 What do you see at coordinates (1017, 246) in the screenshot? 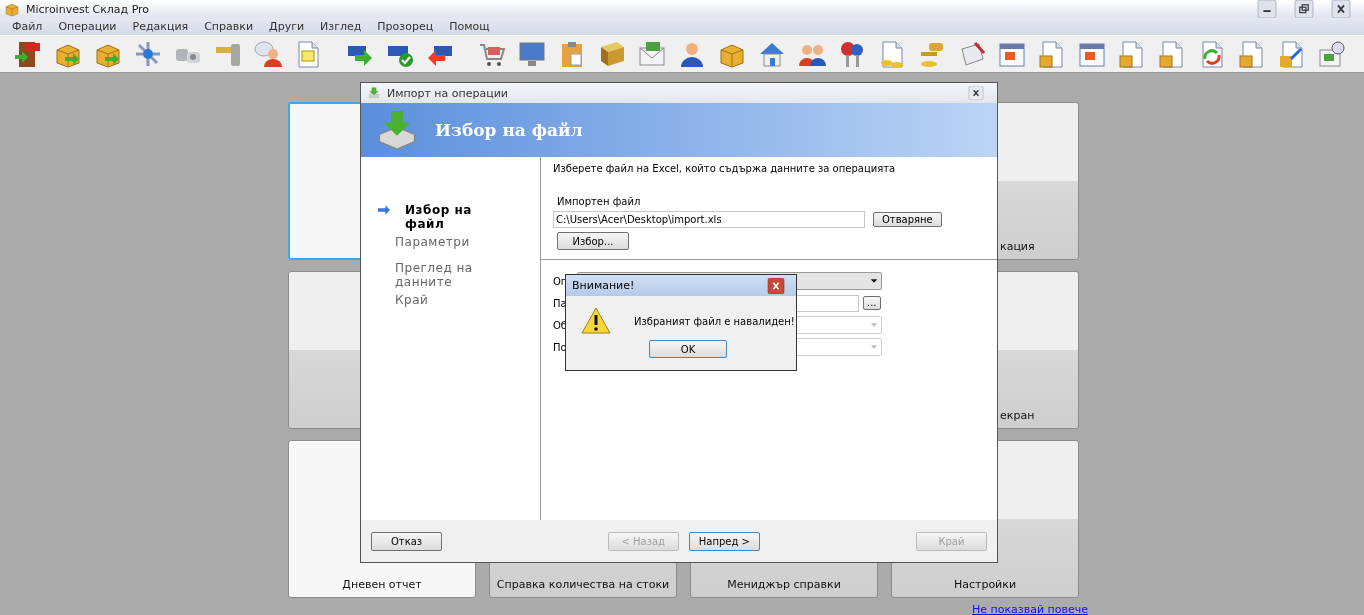
I see `tile-label: кация` at bounding box center [1017, 246].